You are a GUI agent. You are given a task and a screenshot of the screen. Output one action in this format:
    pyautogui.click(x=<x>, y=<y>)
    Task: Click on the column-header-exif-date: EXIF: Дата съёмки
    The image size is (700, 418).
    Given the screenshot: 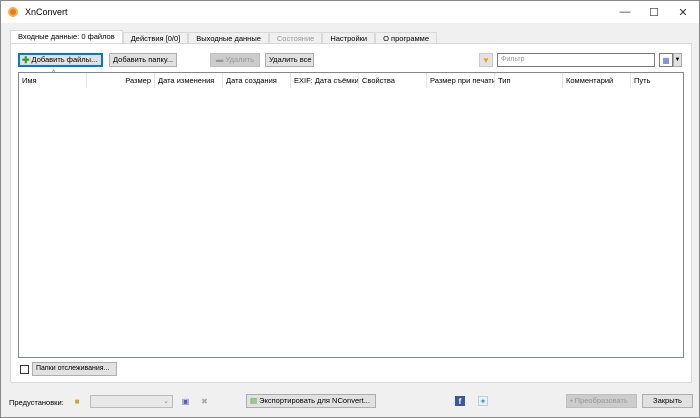 What is the action you would take?
    pyautogui.click(x=325, y=80)
    